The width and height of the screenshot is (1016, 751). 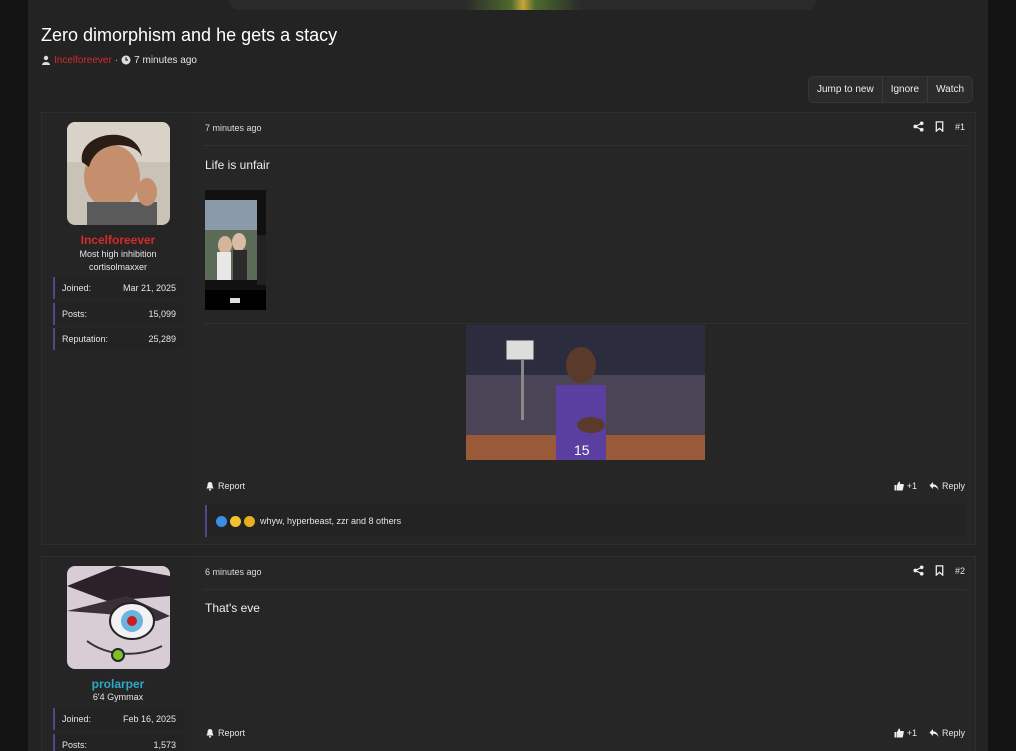 What do you see at coordinates (235, 250) in the screenshot?
I see `attached-image` at bounding box center [235, 250].